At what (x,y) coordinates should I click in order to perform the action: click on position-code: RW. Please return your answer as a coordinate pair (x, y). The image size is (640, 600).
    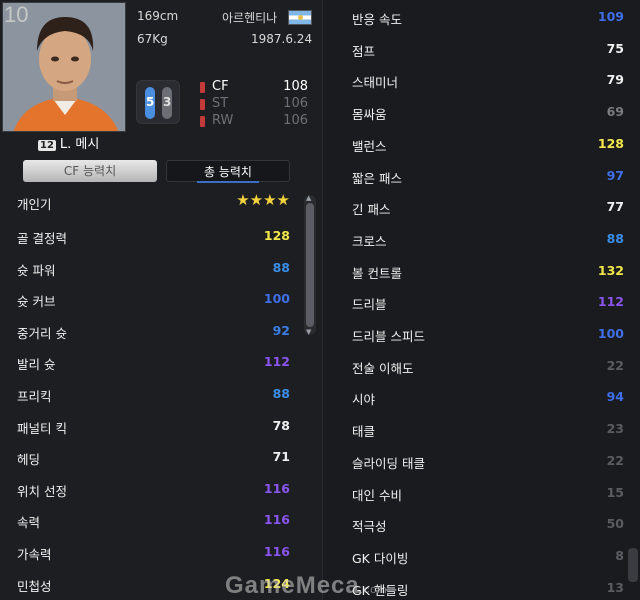
    Looking at the image, I should click on (223, 120).